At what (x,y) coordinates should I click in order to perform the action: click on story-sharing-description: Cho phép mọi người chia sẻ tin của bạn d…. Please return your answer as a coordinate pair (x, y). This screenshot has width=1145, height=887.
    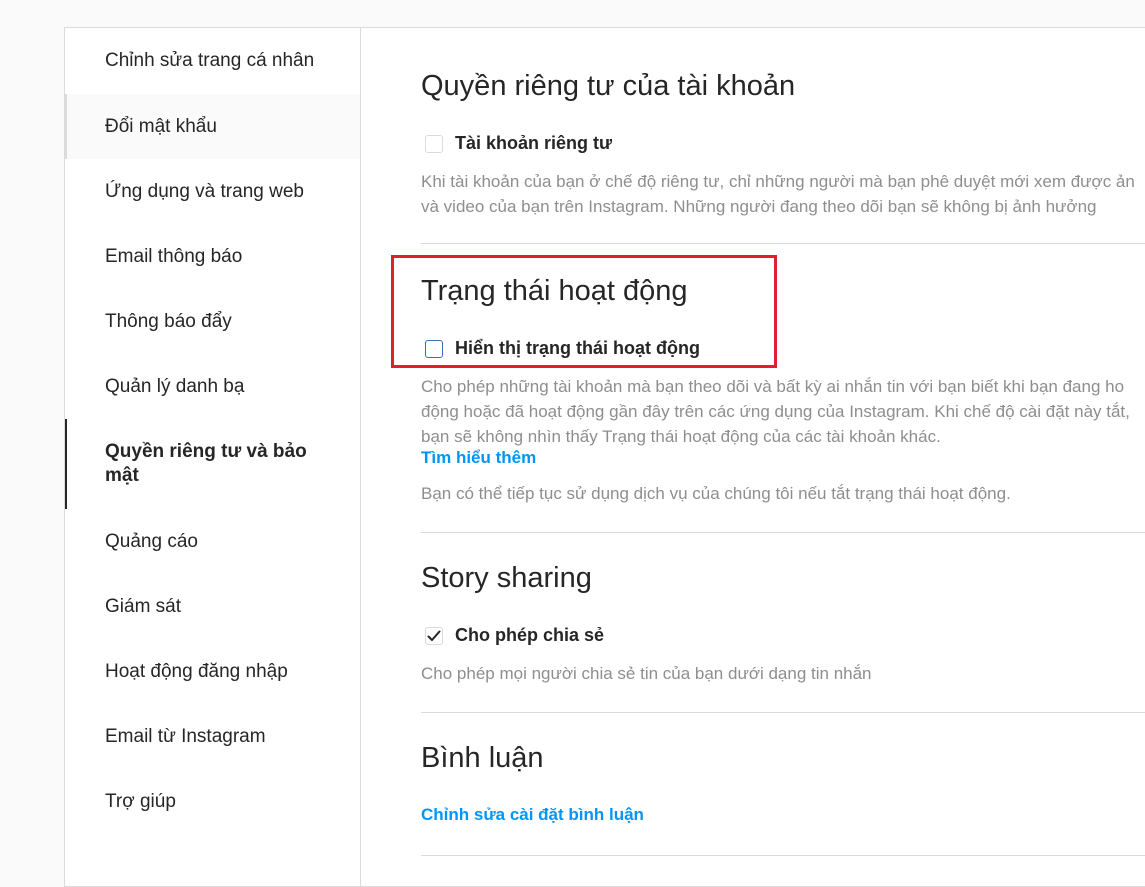
    Looking at the image, I should click on (646, 673).